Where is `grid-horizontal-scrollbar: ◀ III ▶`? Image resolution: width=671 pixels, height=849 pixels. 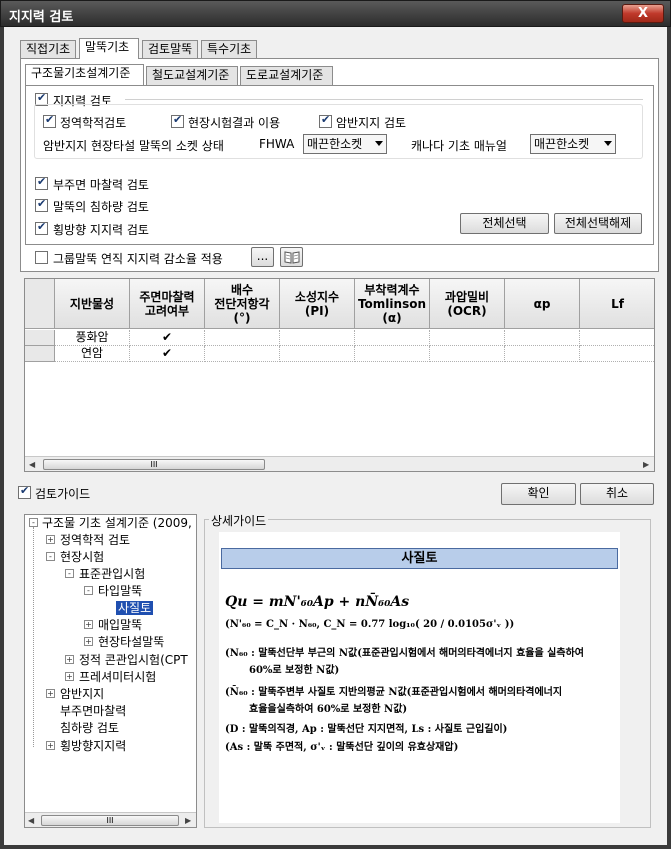 grid-horizontal-scrollbar: ◀ III ▶ is located at coordinates (339, 463).